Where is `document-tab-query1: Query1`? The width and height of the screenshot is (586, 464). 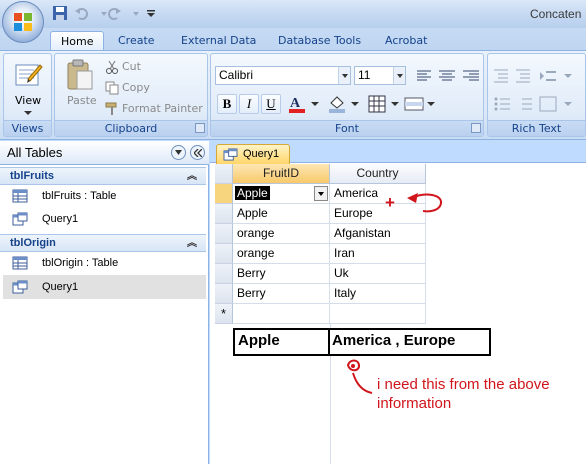 document-tab-query1: Query1 is located at coordinates (253, 154).